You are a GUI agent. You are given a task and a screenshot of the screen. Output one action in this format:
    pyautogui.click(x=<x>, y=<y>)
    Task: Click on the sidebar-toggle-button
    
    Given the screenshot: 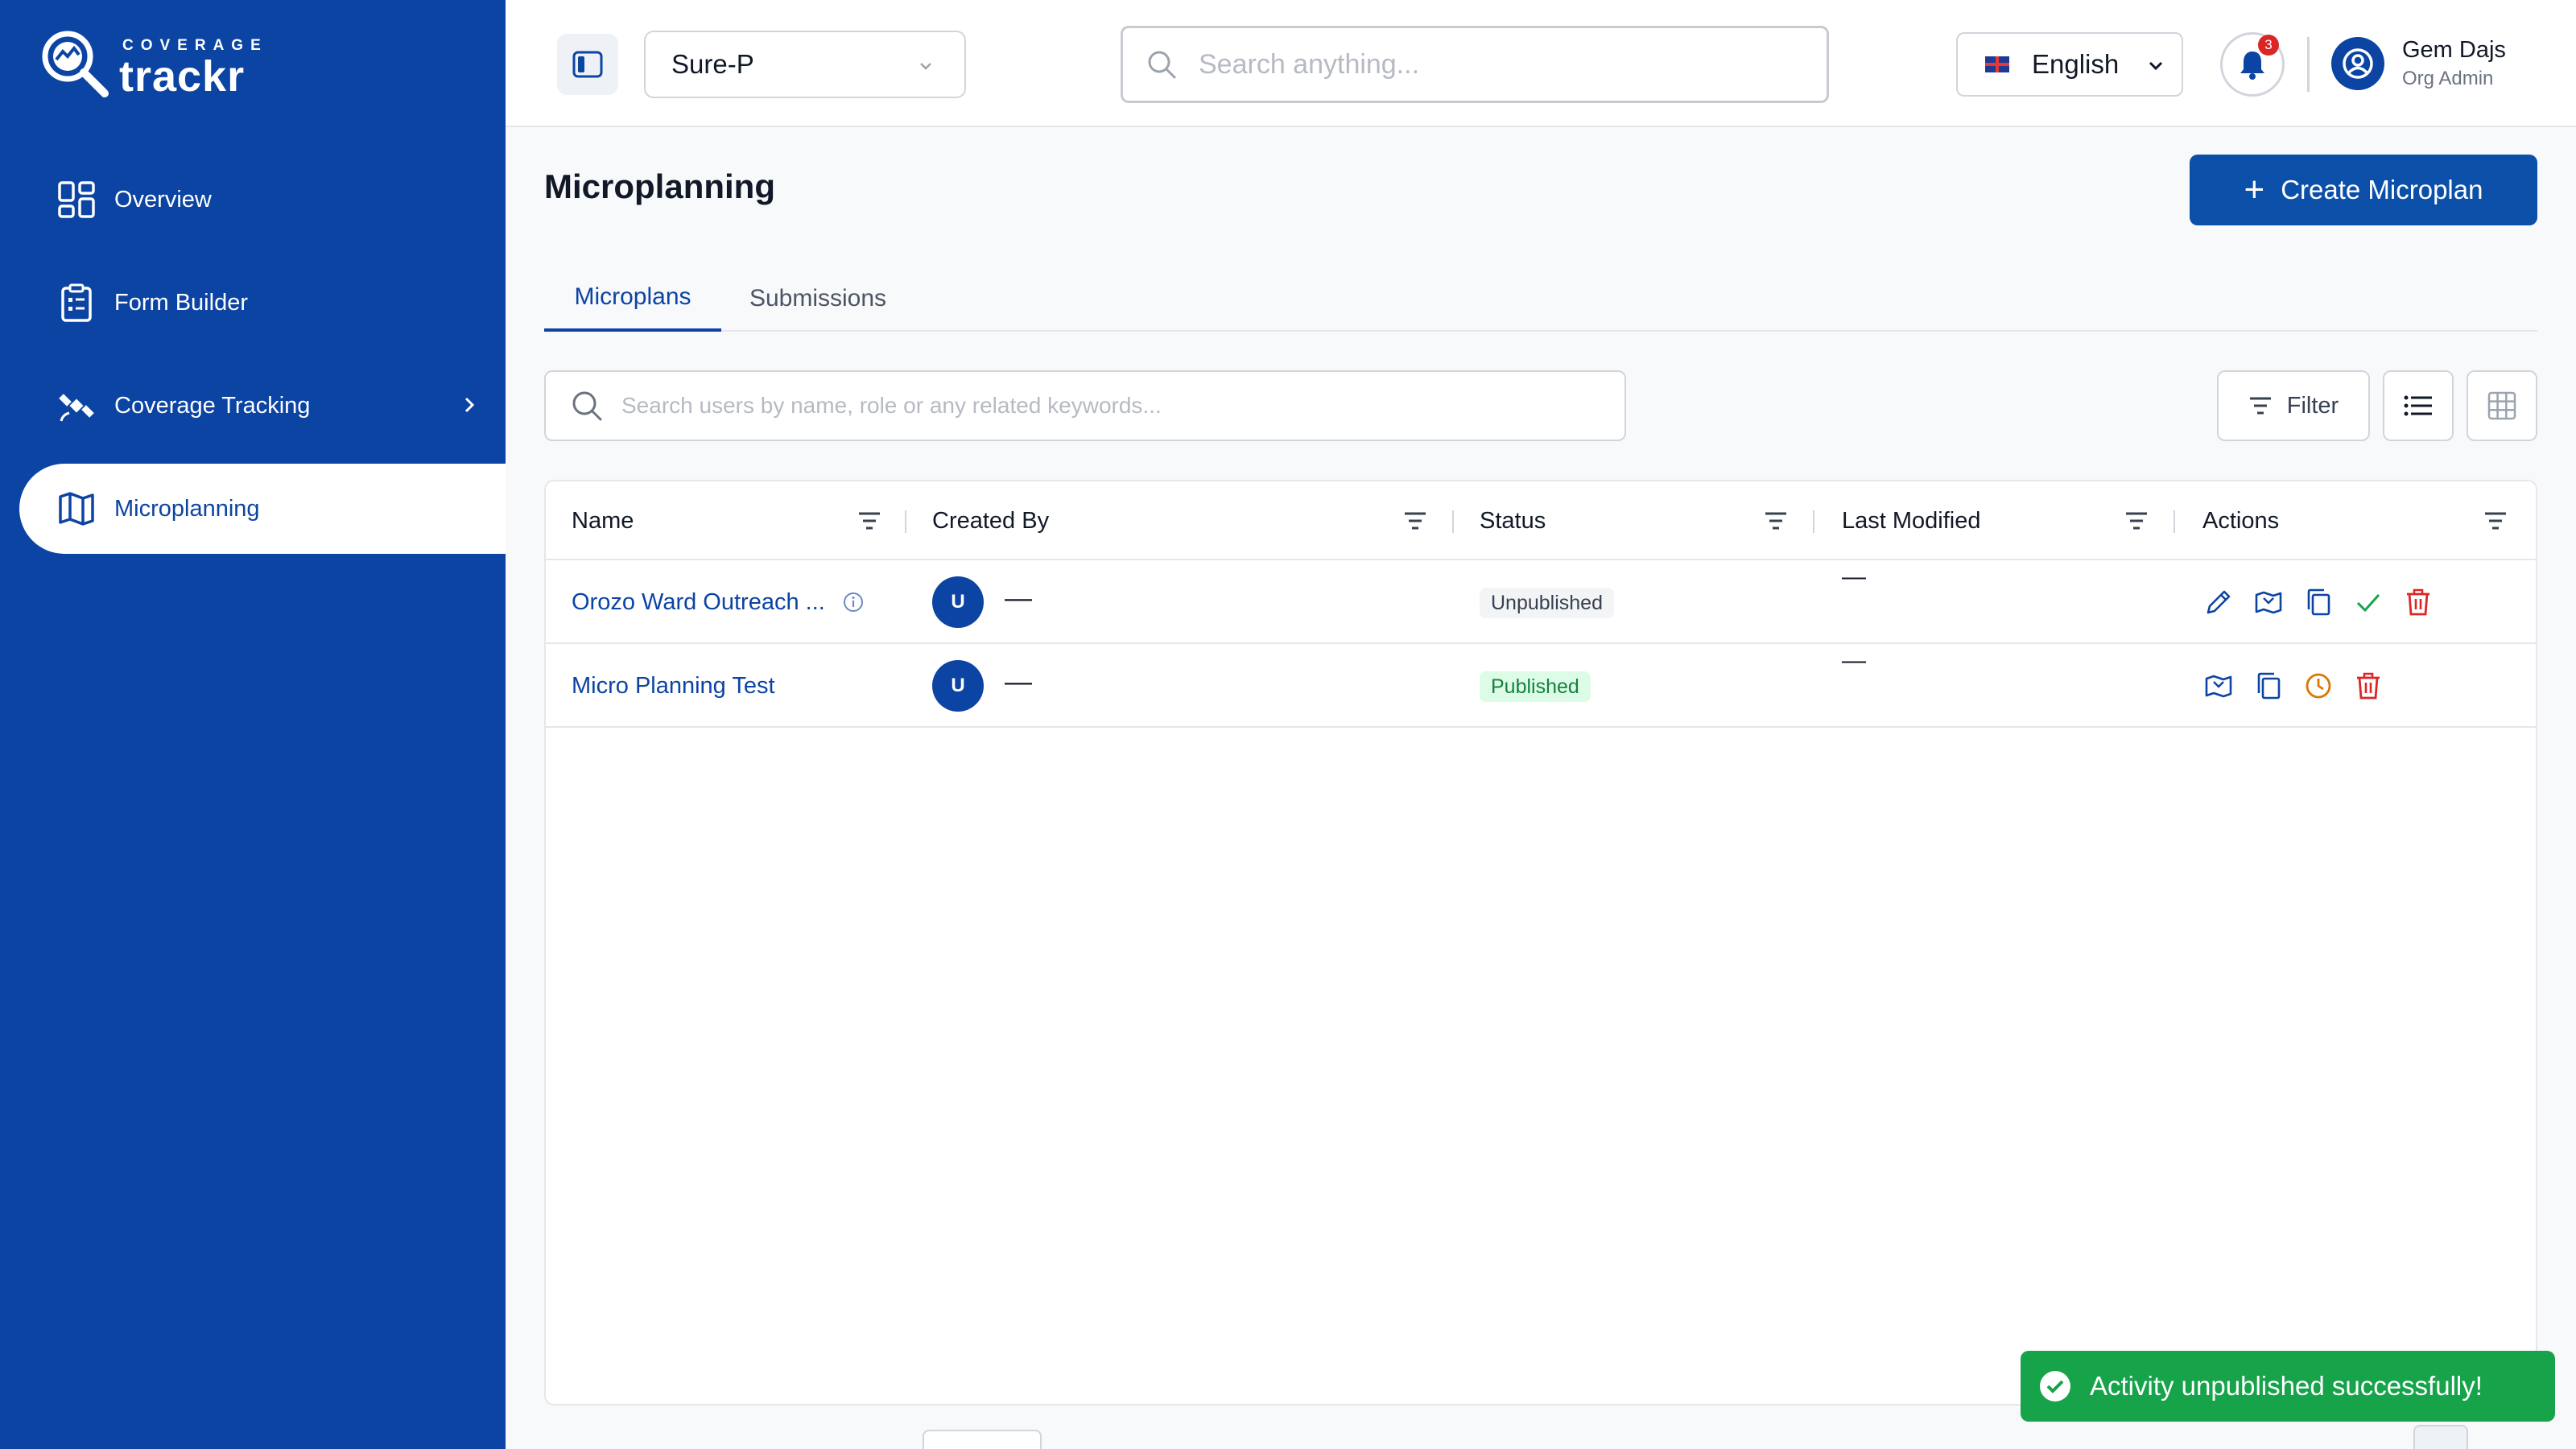 What is the action you would take?
    pyautogui.click(x=587, y=64)
    